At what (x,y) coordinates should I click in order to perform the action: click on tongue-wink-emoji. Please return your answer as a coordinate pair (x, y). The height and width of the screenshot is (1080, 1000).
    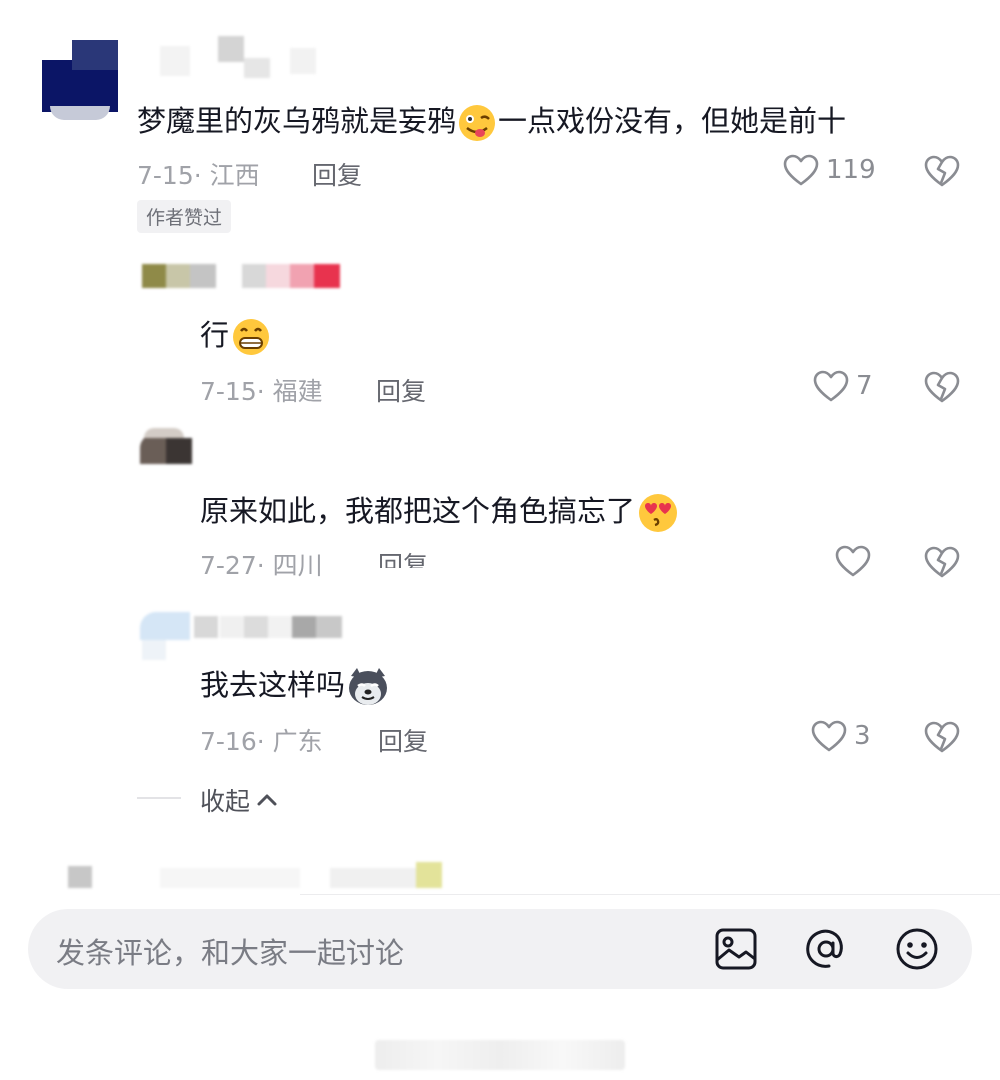
    Looking at the image, I should click on (477, 123).